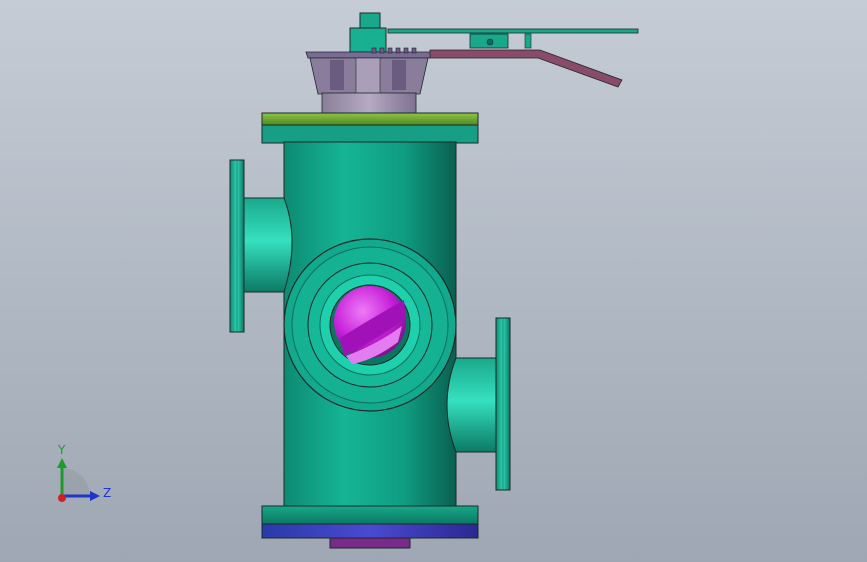 The width and height of the screenshot is (867, 562). Describe the element at coordinates (62, 498) in the screenshot. I see `x-axis-dot` at that location.